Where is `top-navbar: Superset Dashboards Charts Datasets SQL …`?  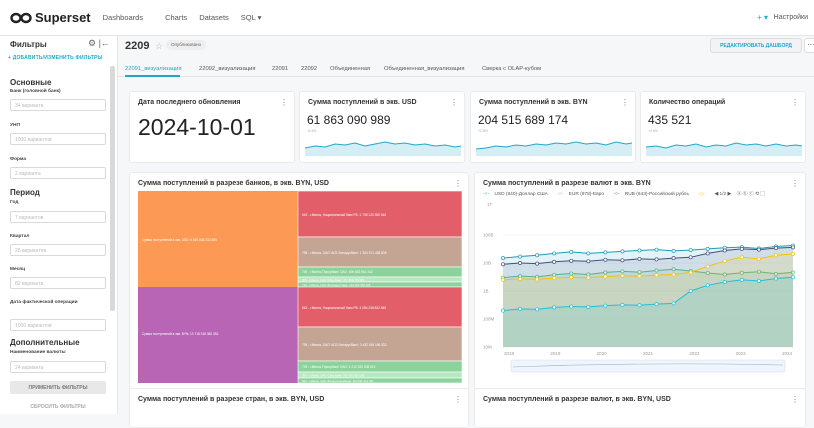 top-navbar: Superset Dashboards Charts Datasets SQL … is located at coordinates (407, 18).